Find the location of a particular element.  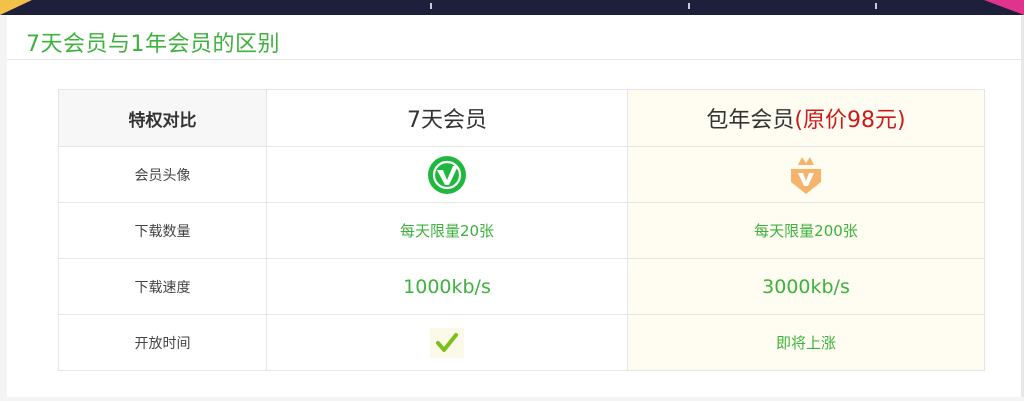

top-banner-strip is located at coordinates (512, 7).